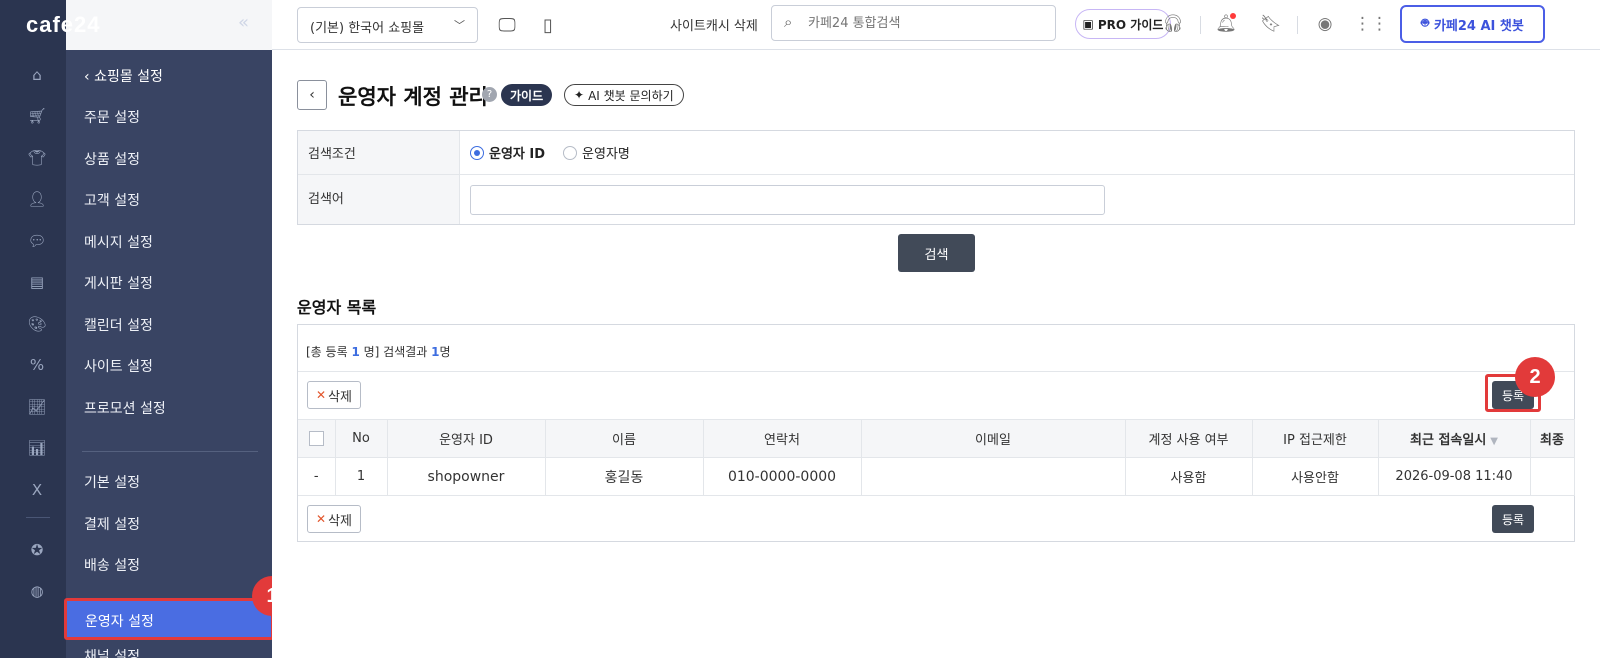  I want to click on chart-line-icon: 📈︎, so click(37, 407).